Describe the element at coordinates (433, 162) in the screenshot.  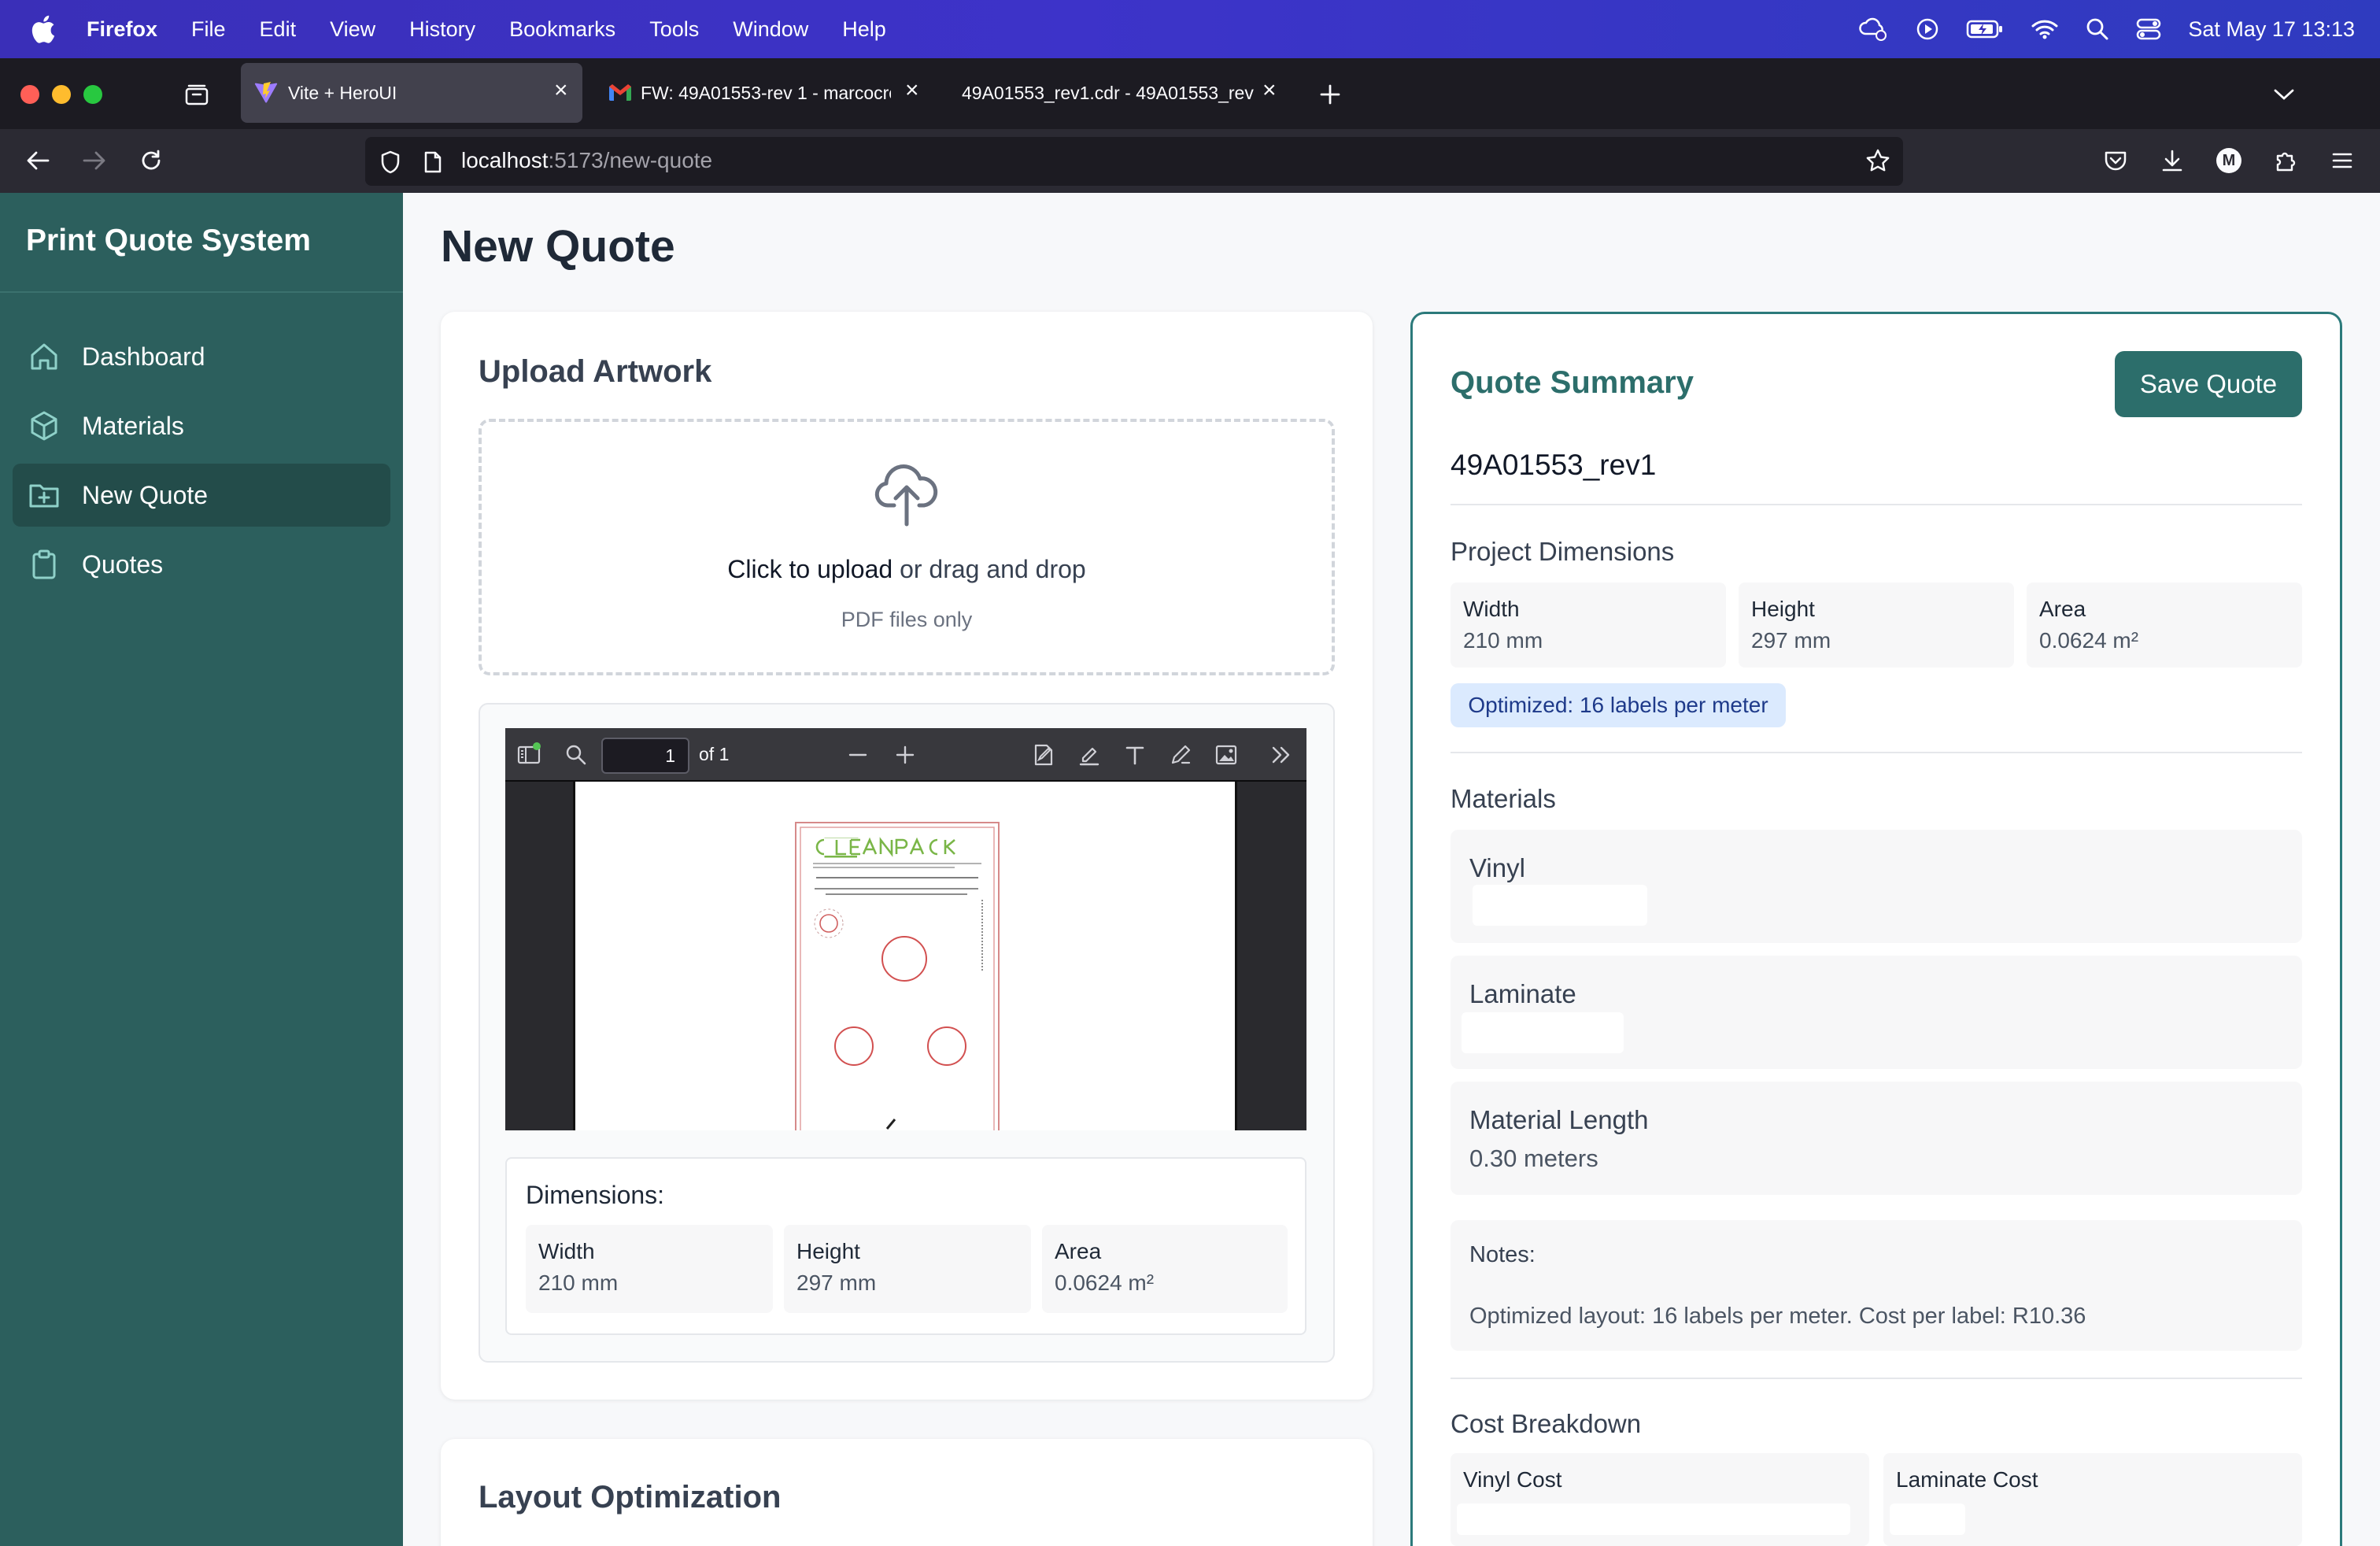
I see `page-info-icon` at that location.